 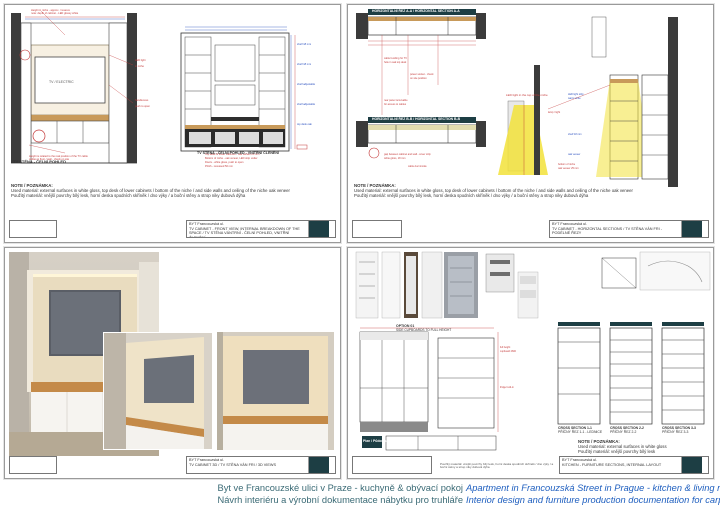 I want to click on svg-text: cupboard 2600, so click(x=508, y=351).